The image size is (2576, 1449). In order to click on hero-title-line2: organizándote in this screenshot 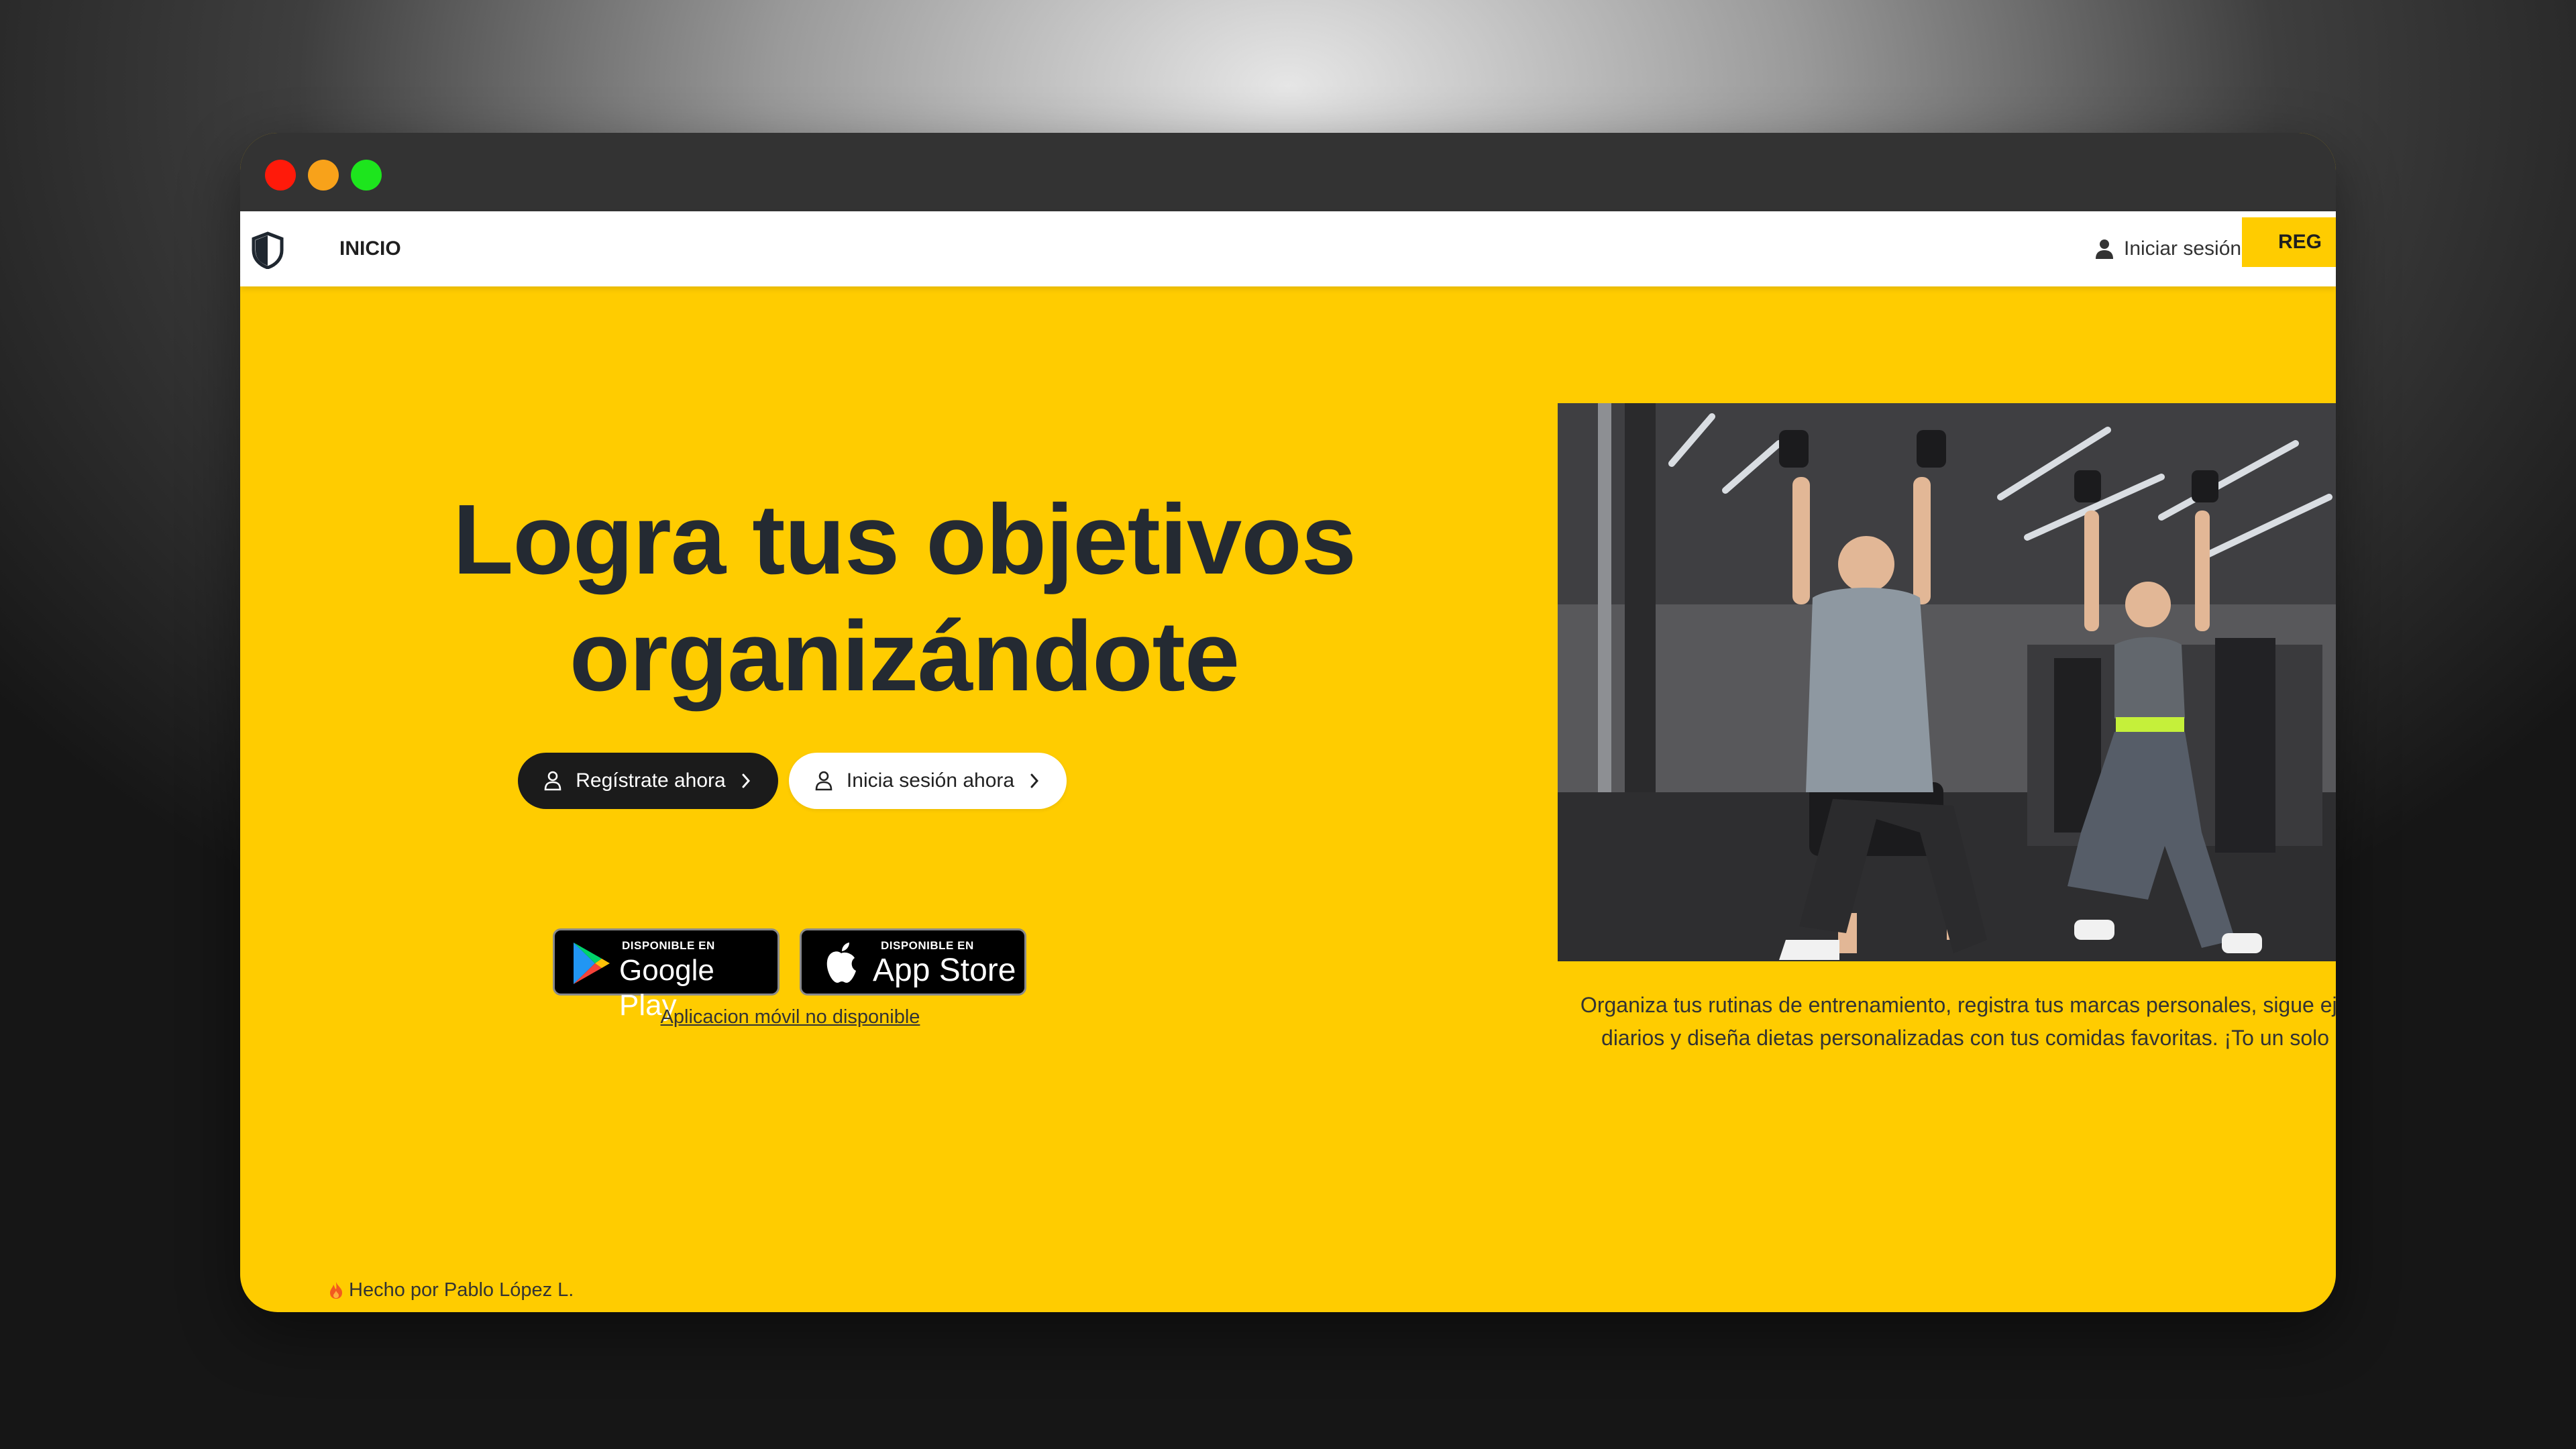, I will do `click(904, 656)`.